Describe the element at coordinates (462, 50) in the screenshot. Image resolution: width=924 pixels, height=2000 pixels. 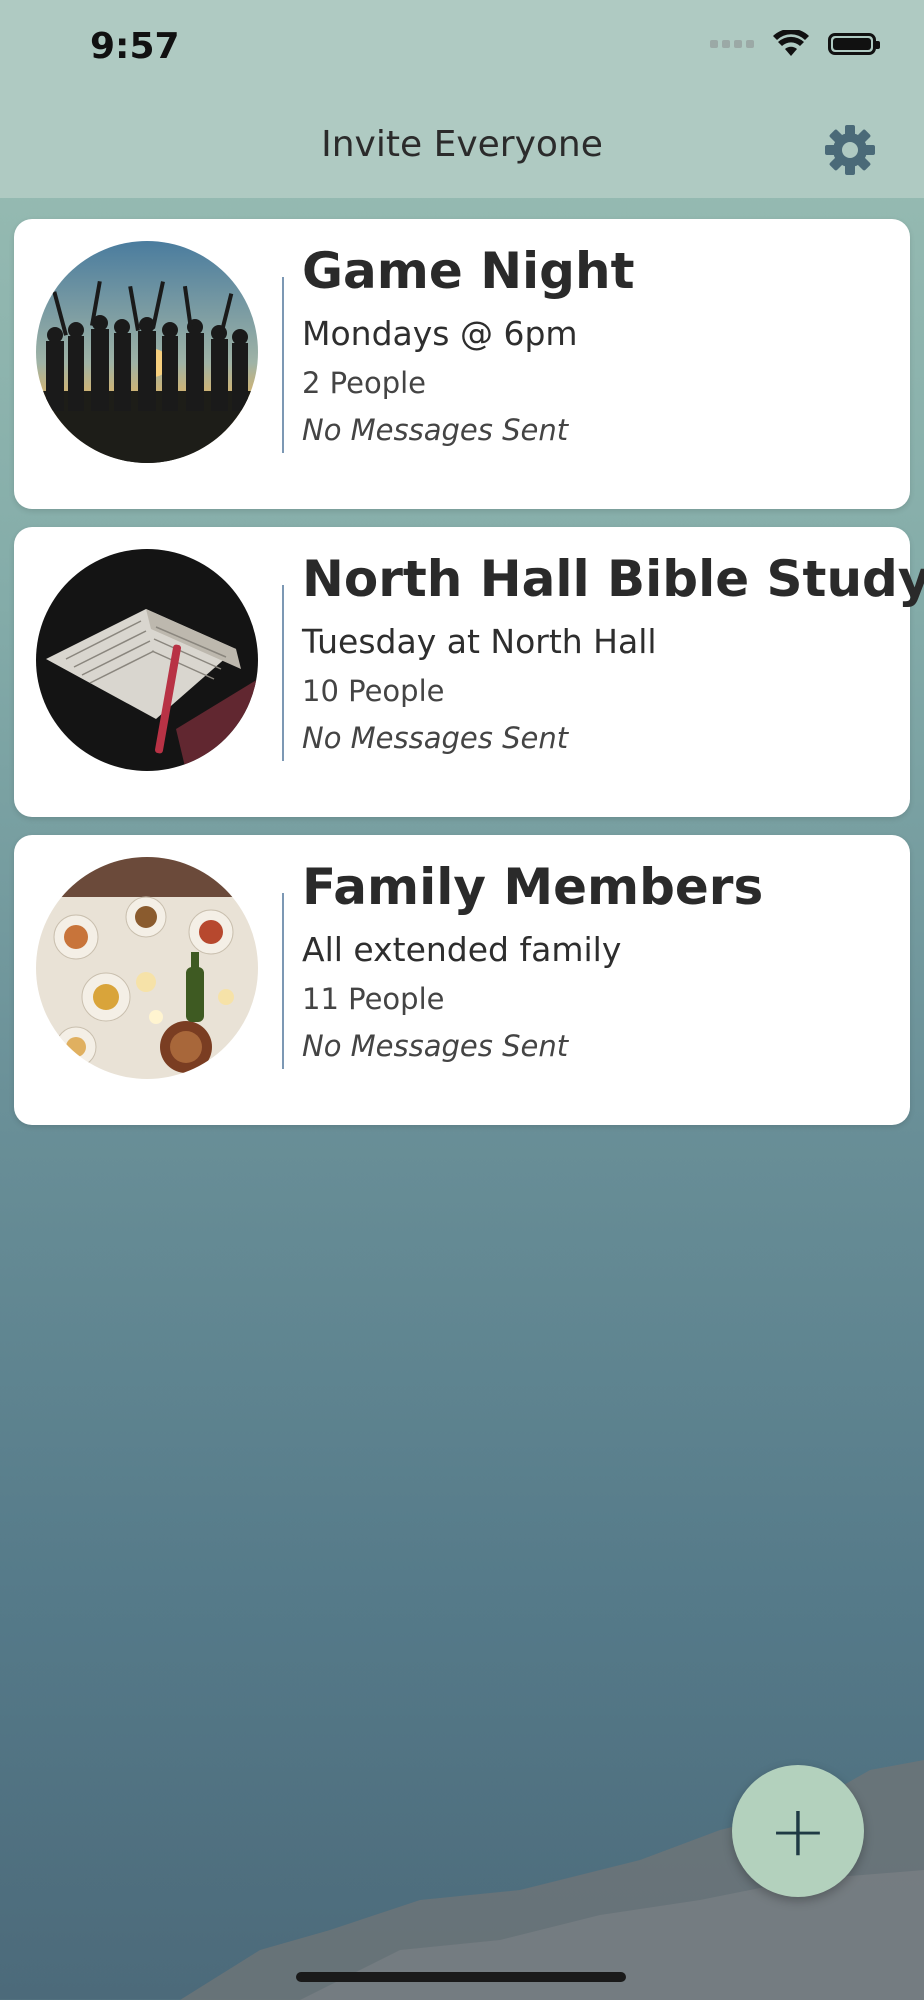
I see `status-bar: 9:57` at that location.